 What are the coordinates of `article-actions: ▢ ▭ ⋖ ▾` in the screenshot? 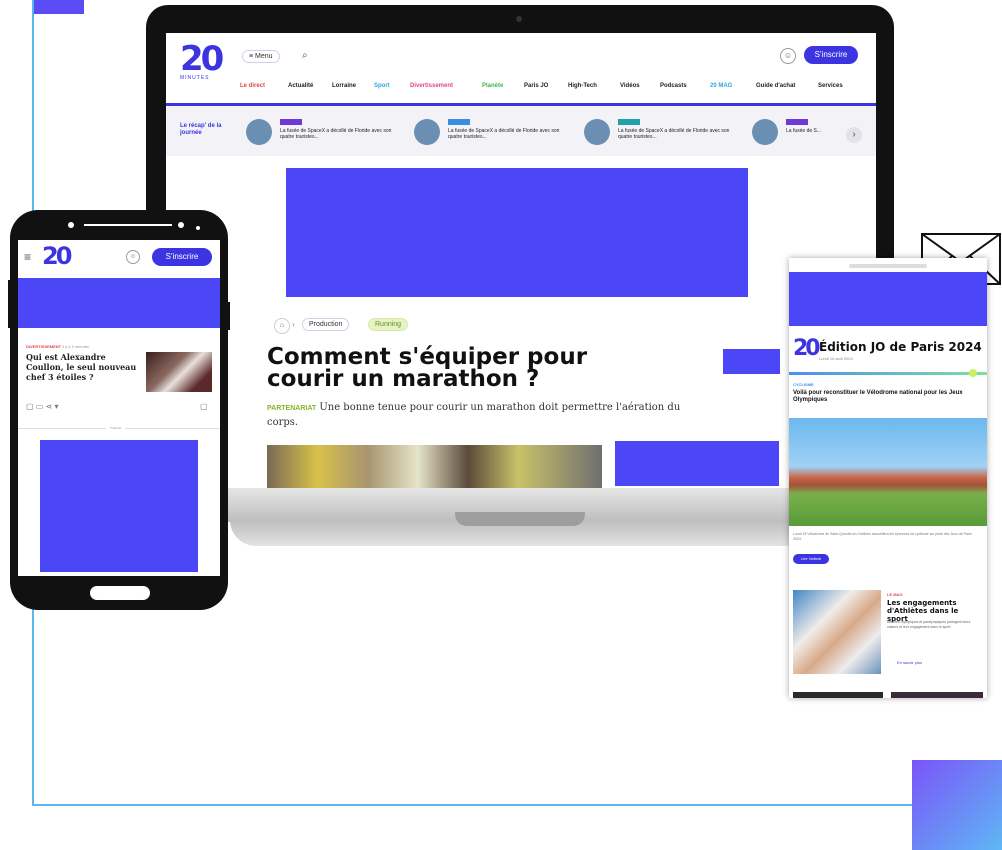 It's located at (42, 406).